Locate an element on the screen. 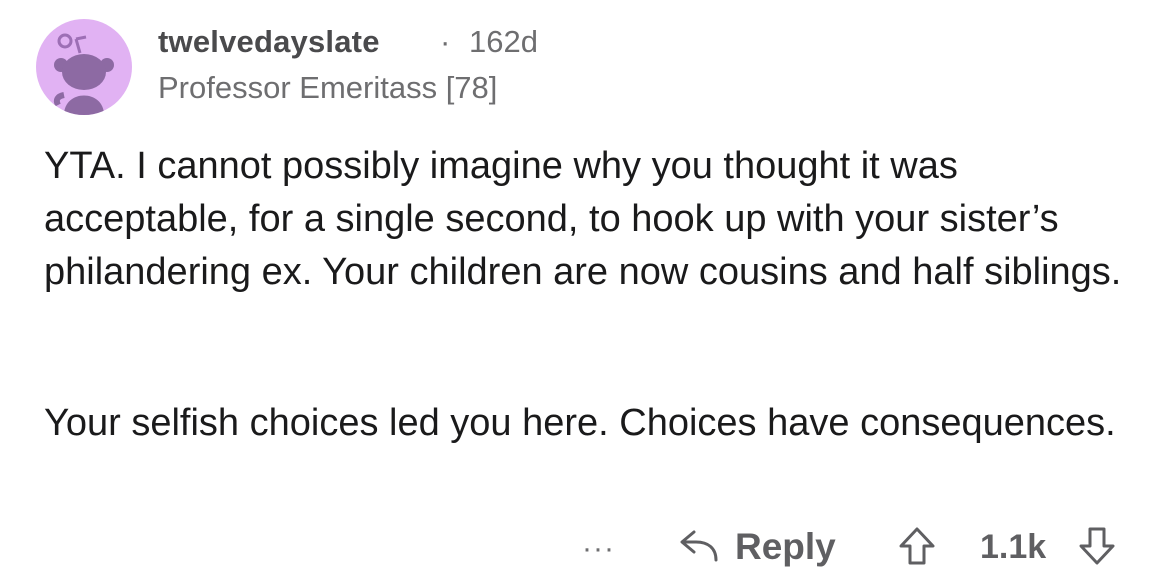  vote-score: 1.1k is located at coordinates (1013, 547).